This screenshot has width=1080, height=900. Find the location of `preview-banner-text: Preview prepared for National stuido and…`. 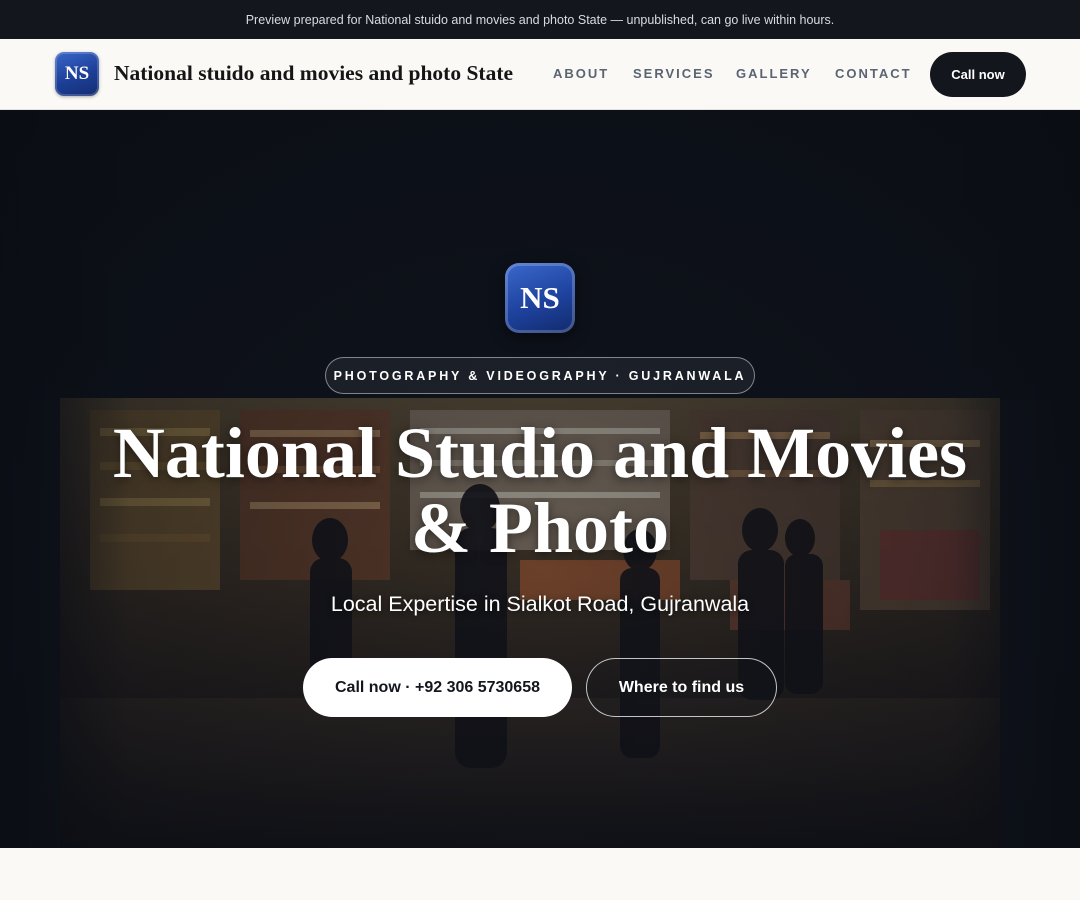

preview-banner-text: Preview prepared for National stuido and… is located at coordinates (540, 19).